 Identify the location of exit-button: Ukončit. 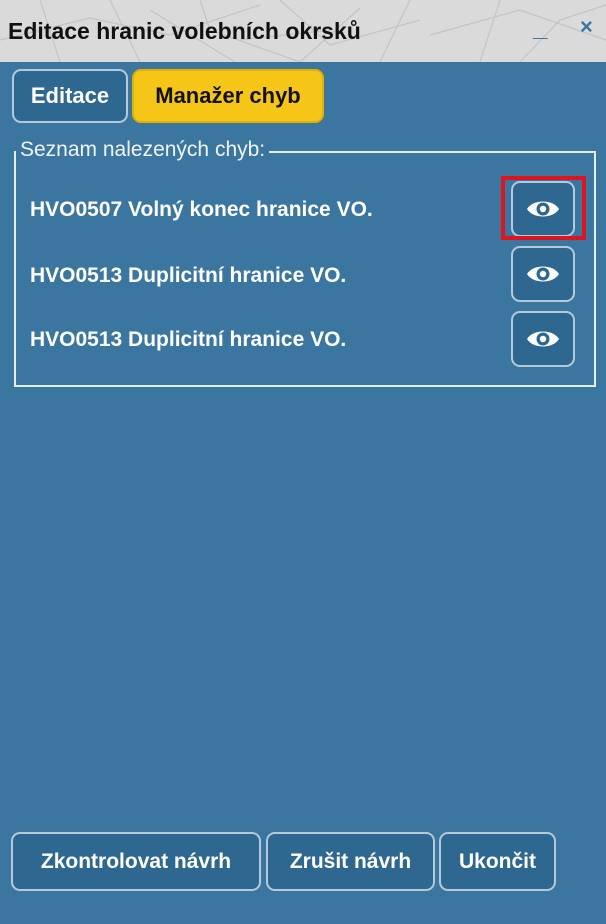
(497, 861).